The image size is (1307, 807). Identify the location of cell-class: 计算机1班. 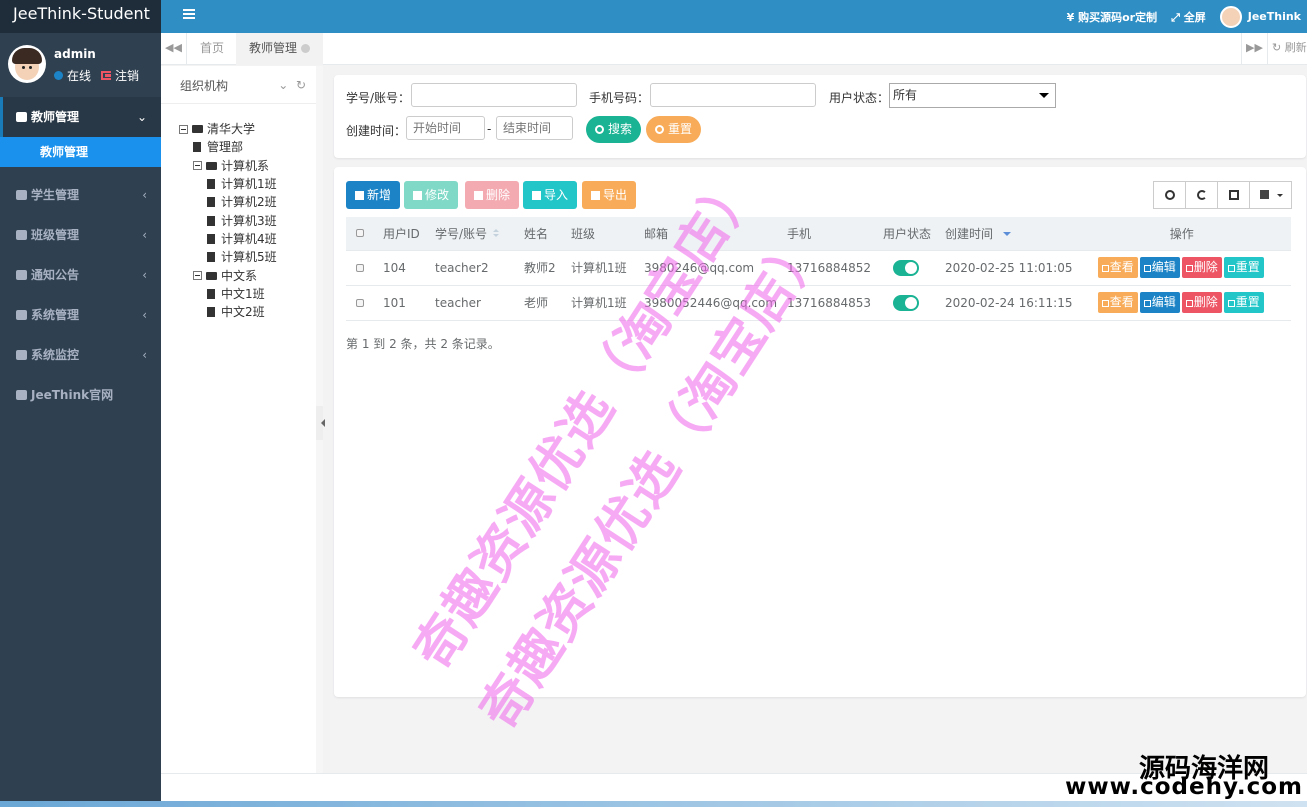
(597, 268).